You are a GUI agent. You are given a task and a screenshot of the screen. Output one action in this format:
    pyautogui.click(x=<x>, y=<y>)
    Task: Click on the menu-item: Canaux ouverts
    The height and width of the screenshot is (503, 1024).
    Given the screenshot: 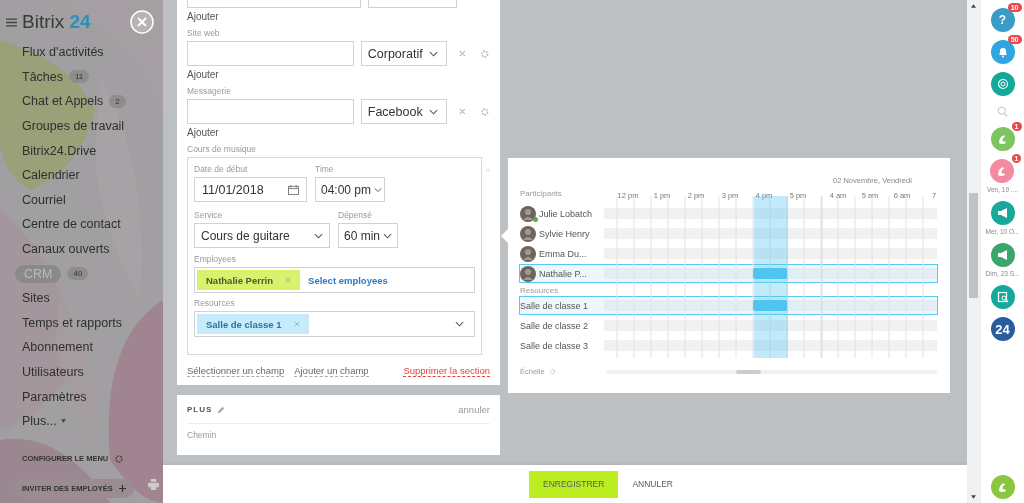 What is the action you would take?
    pyautogui.click(x=66, y=249)
    